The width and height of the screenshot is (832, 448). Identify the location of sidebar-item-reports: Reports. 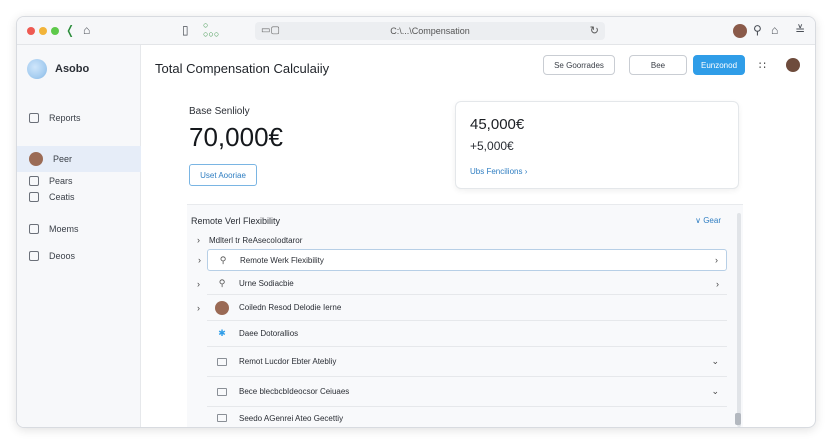
(79, 118).